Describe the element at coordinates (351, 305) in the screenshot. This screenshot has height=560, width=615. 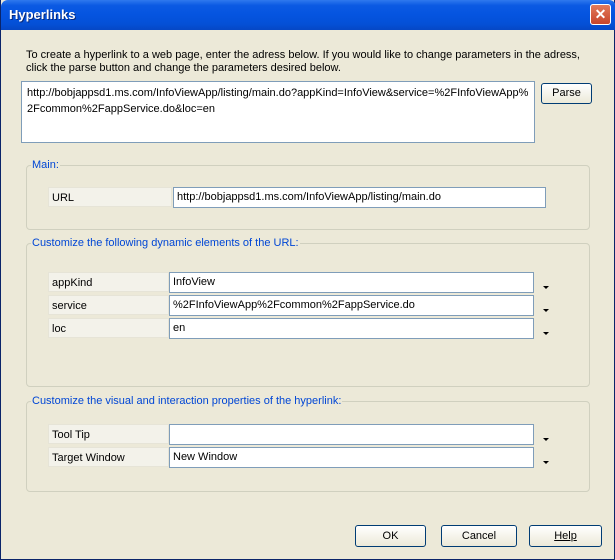
I see `param-field-service: %2FInfoViewApp%2Fcommon%2FappService.do` at that location.